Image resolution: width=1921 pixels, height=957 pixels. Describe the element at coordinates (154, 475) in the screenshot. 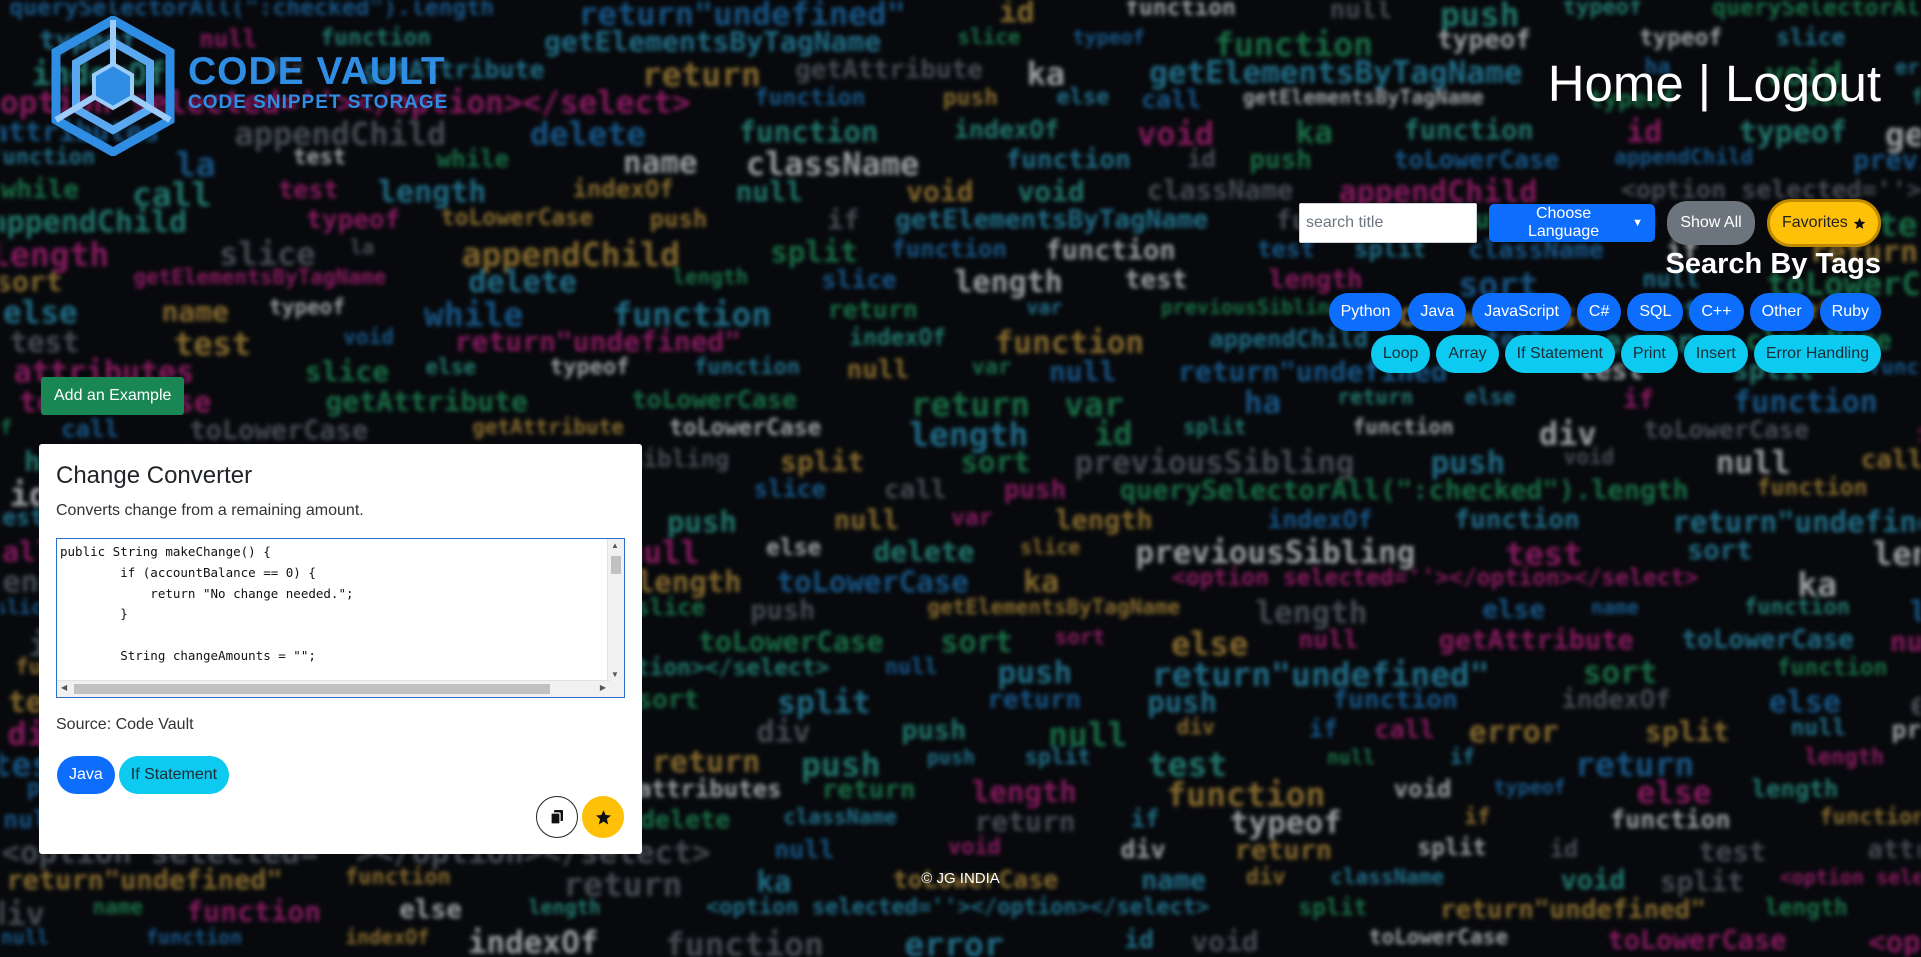

I see `snippet-title: Change Converter` at that location.